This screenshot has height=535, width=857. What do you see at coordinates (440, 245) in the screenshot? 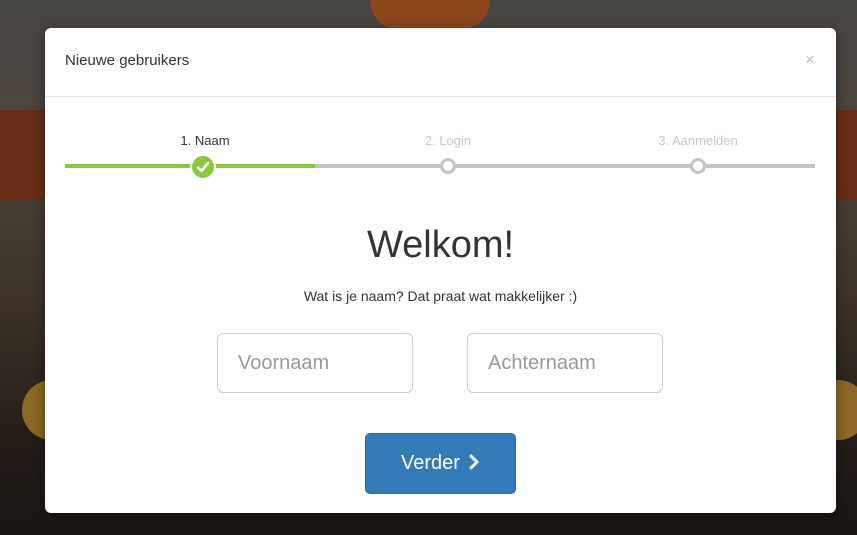
I see `welcome-heading: Welkom!` at bounding box center [440, 245].